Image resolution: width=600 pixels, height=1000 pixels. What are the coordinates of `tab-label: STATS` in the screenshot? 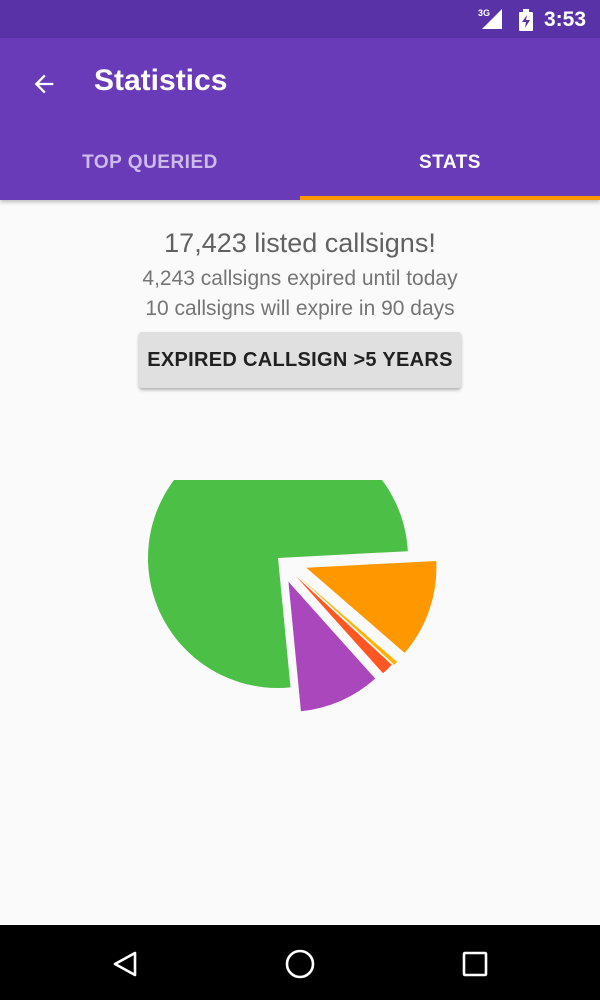 It's located at (450, 162).